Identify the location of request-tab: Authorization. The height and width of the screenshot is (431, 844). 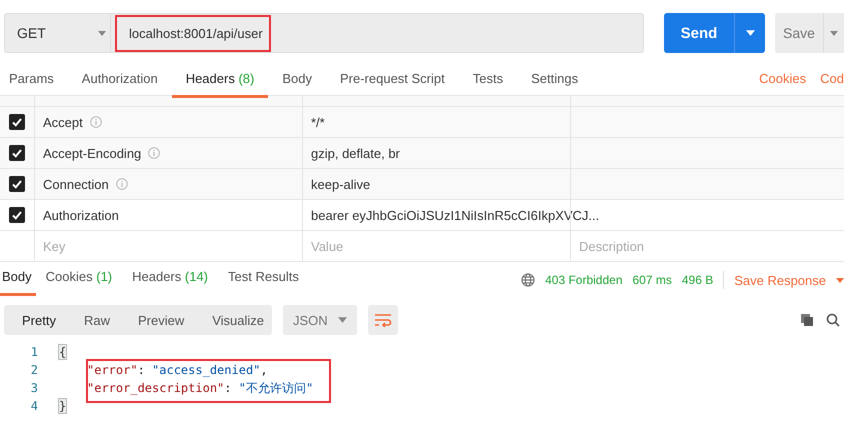
(120, 82).